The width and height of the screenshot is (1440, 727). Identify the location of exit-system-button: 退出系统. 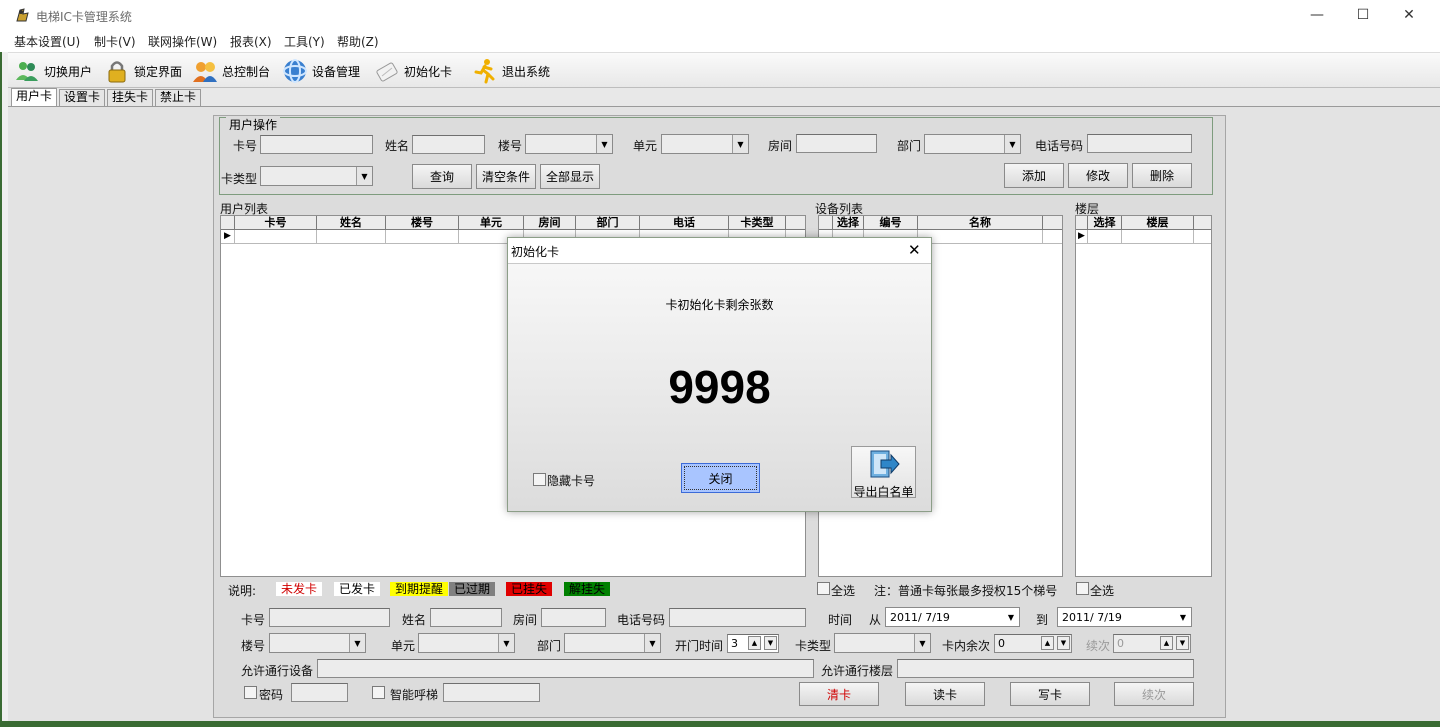
(511, 71).